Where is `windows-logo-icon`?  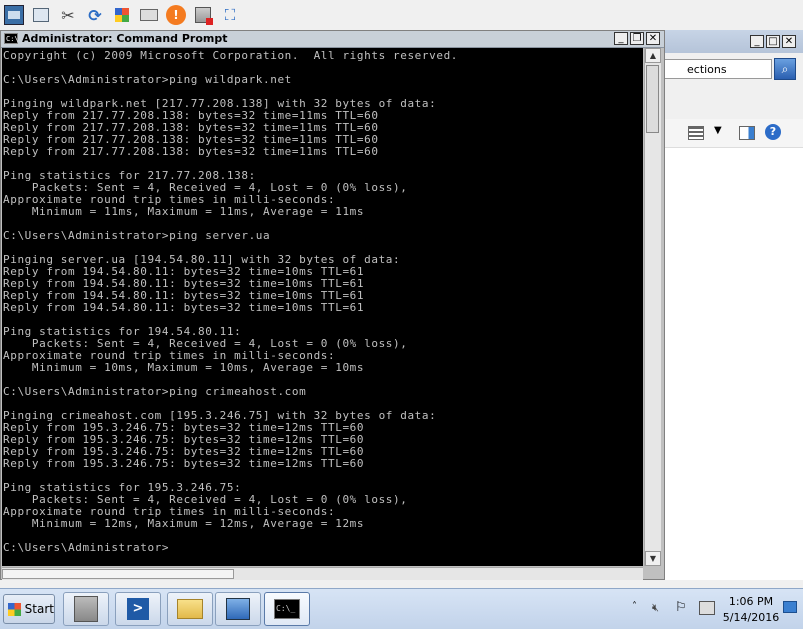
windows-logo-icon is located at coordinates (14, 609).